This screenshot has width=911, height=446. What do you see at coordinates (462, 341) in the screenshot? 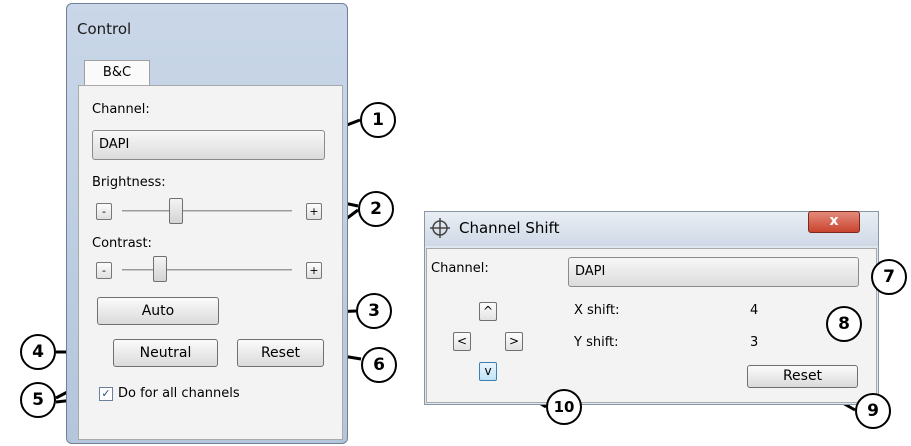
I see `shift-left-button: <` at bounding box center [462, 341].